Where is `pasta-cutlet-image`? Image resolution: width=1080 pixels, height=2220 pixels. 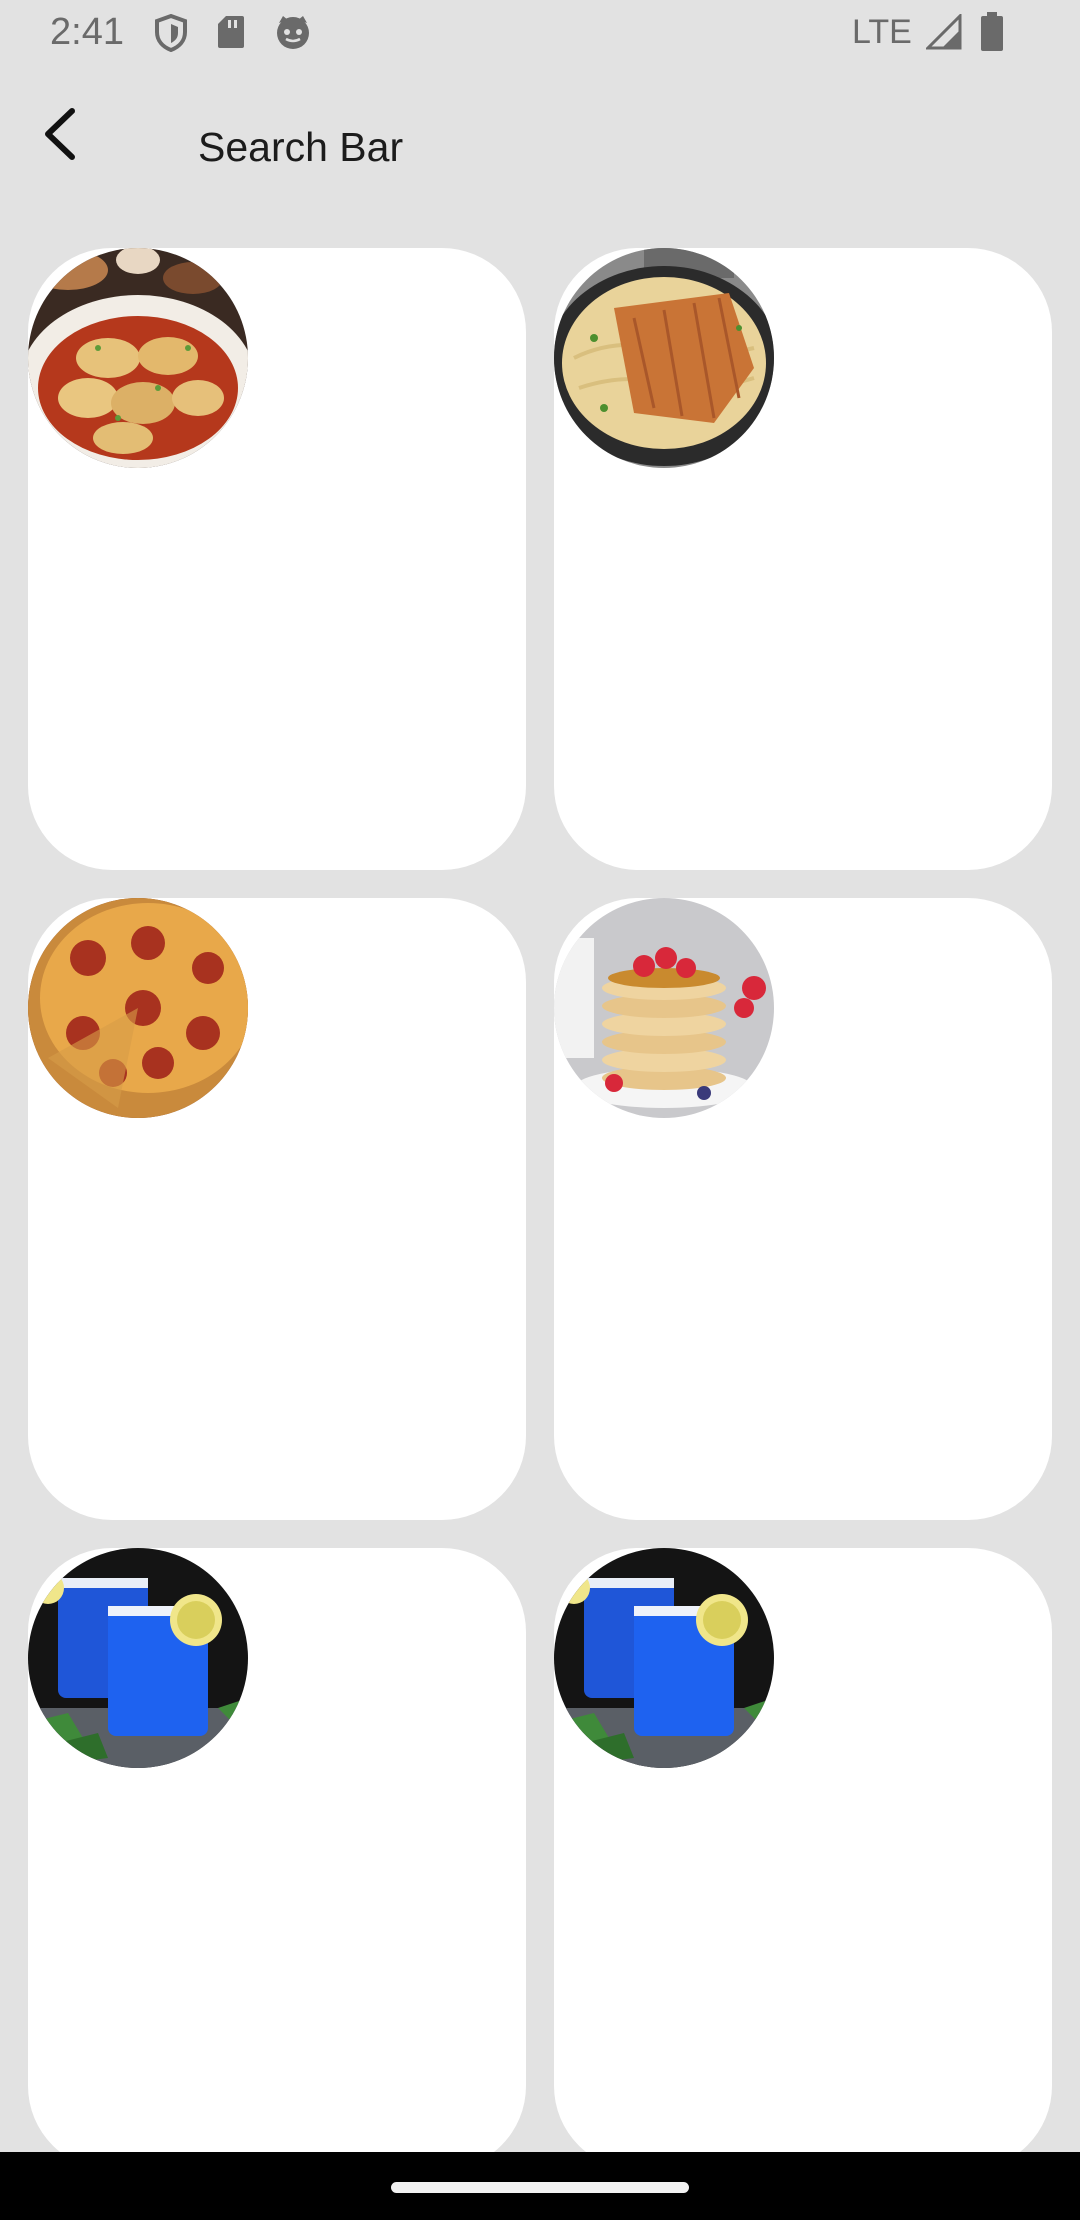
pasta-cutlet-image is located at coordinates (664, 358).